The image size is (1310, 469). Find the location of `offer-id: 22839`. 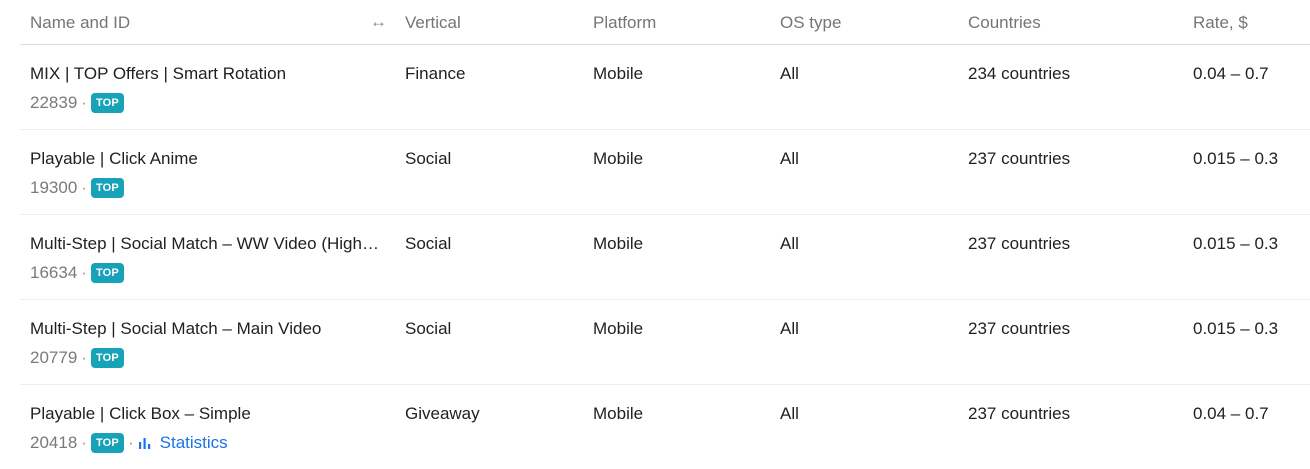

offer-id: 22839 is located at coordinates (54, 102).